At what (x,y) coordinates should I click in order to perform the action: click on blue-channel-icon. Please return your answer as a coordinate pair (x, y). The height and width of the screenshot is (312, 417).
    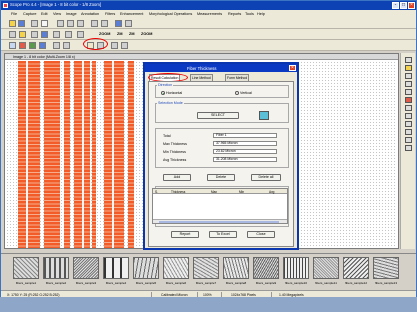
    Looking at the image, I should click on (42, 45).